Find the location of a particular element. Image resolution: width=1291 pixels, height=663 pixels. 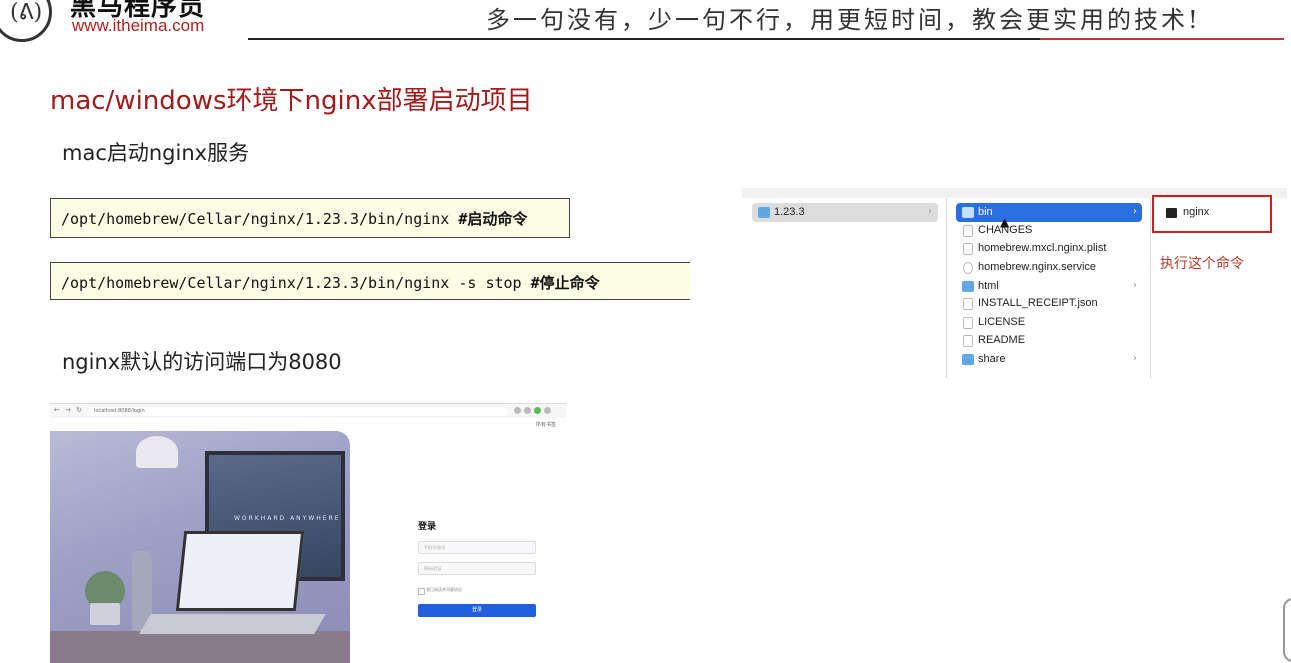

pot-shape is located at coordinates (105, 614).